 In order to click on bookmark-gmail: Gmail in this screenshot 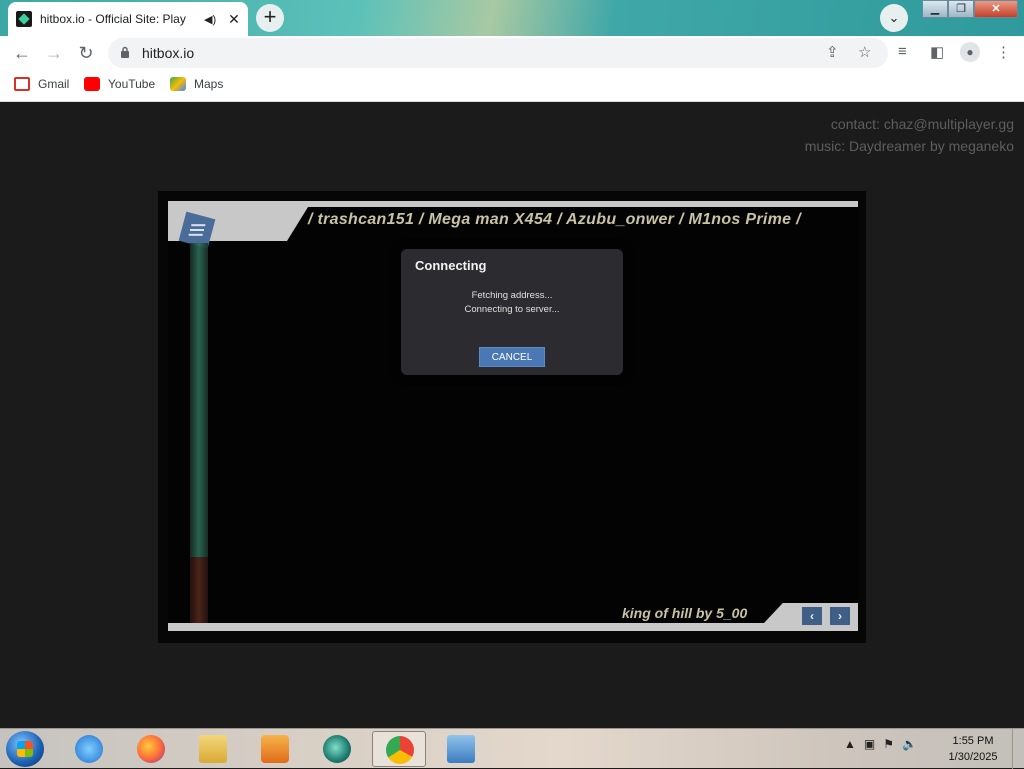, I will do `click(41, 84)`.